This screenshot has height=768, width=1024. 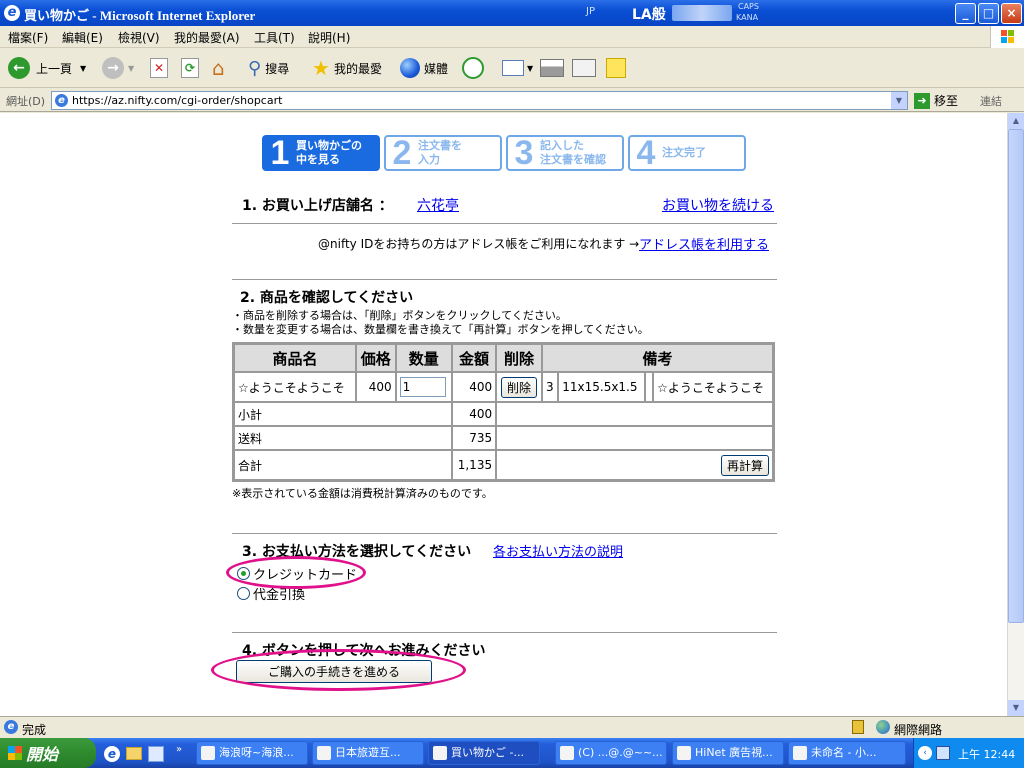 What do you see at coordinates (965, 13) in the screenshot?
I see `minimize-button: _` at bounding box center [965, 13].